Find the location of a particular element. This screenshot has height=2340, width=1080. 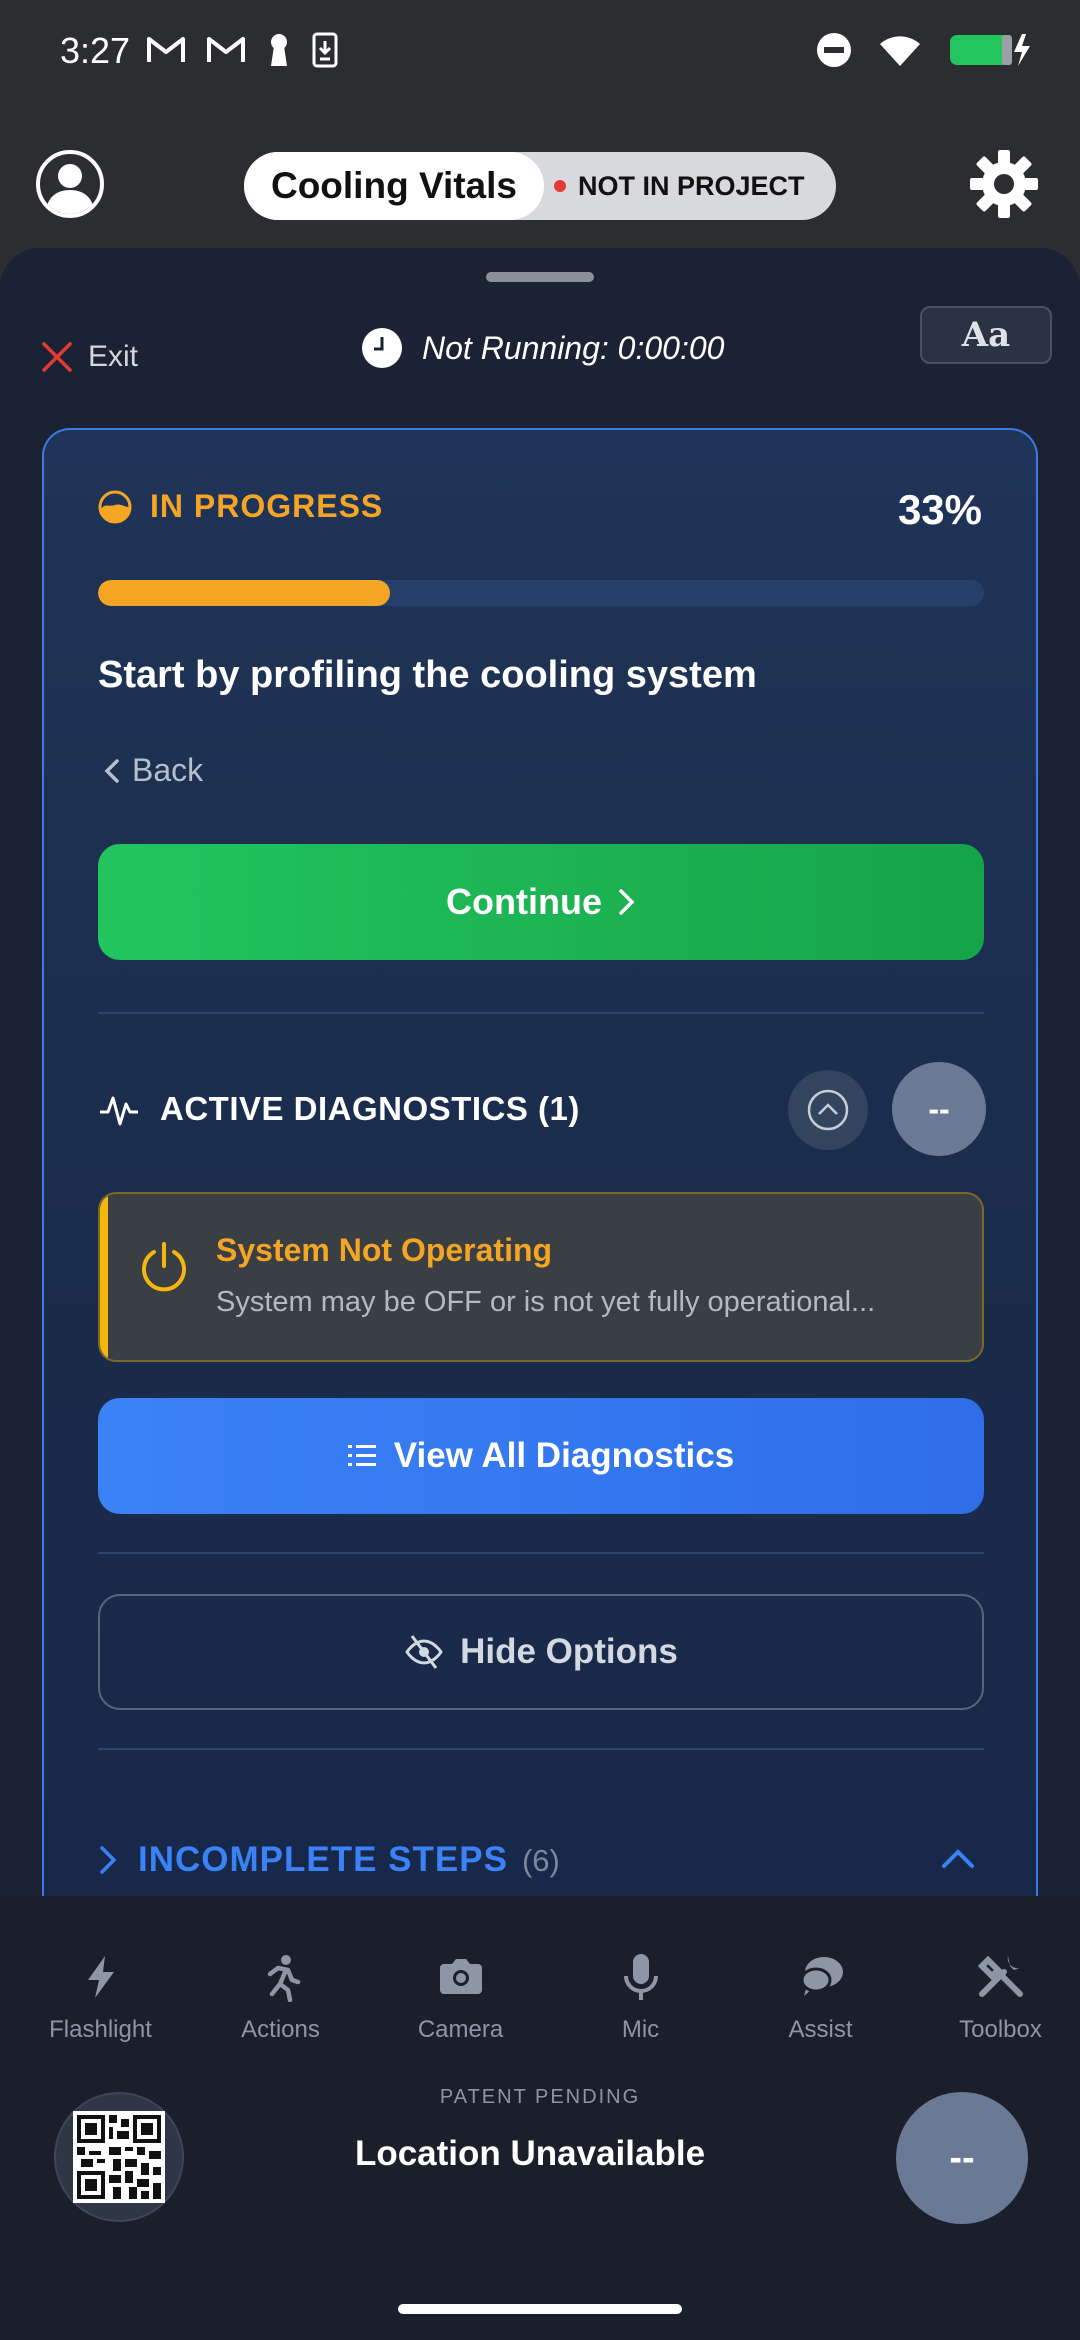

project-status: NOT IN PROJECT is located at coordinates (679, 186).